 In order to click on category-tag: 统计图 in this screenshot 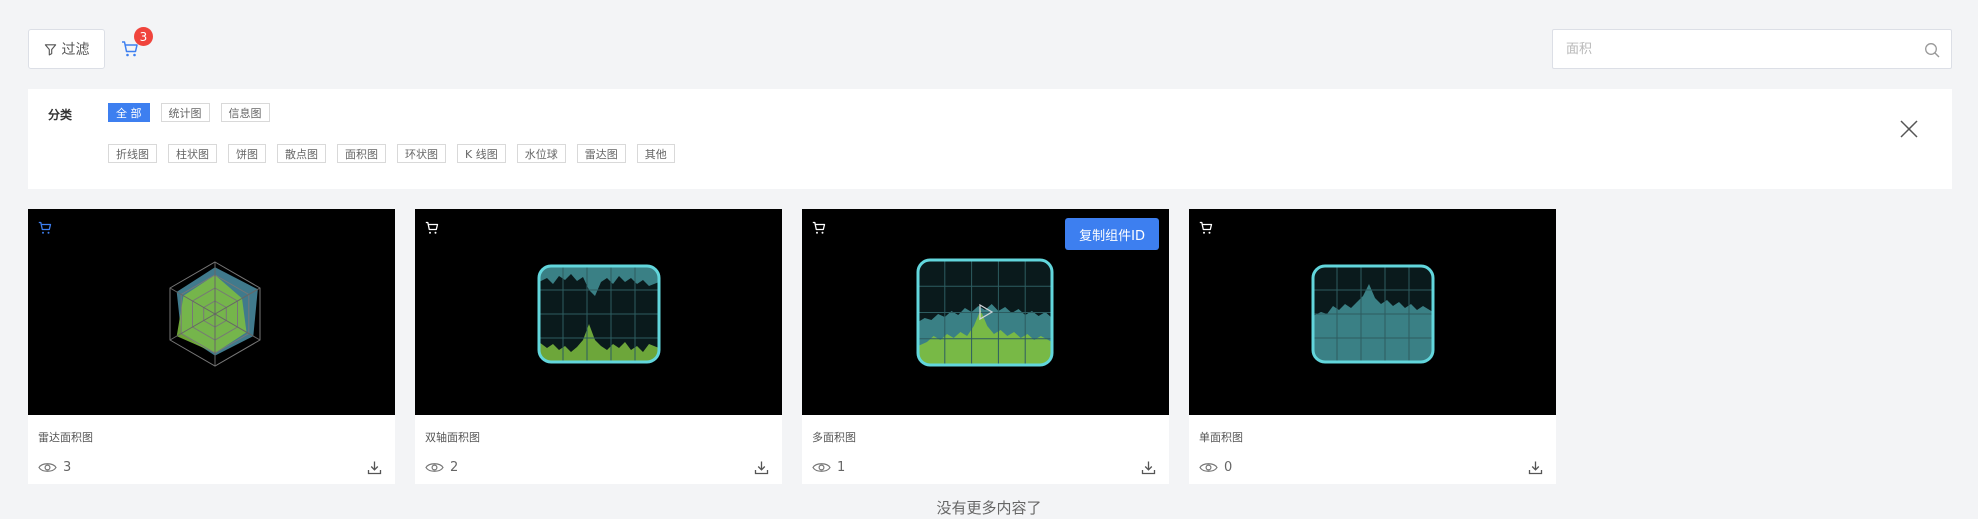, I will do `click(185, 112)`.